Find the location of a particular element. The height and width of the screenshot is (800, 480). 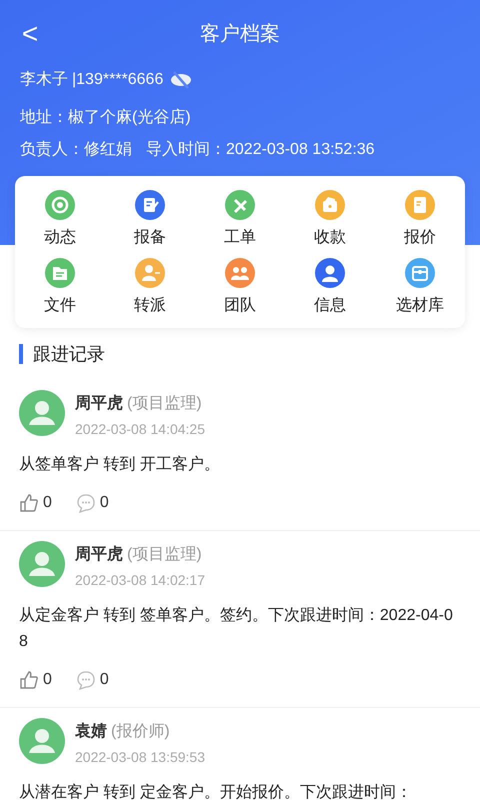

record-time: 2022-03-08 13:59:53 is located at coordinates (140, 757).